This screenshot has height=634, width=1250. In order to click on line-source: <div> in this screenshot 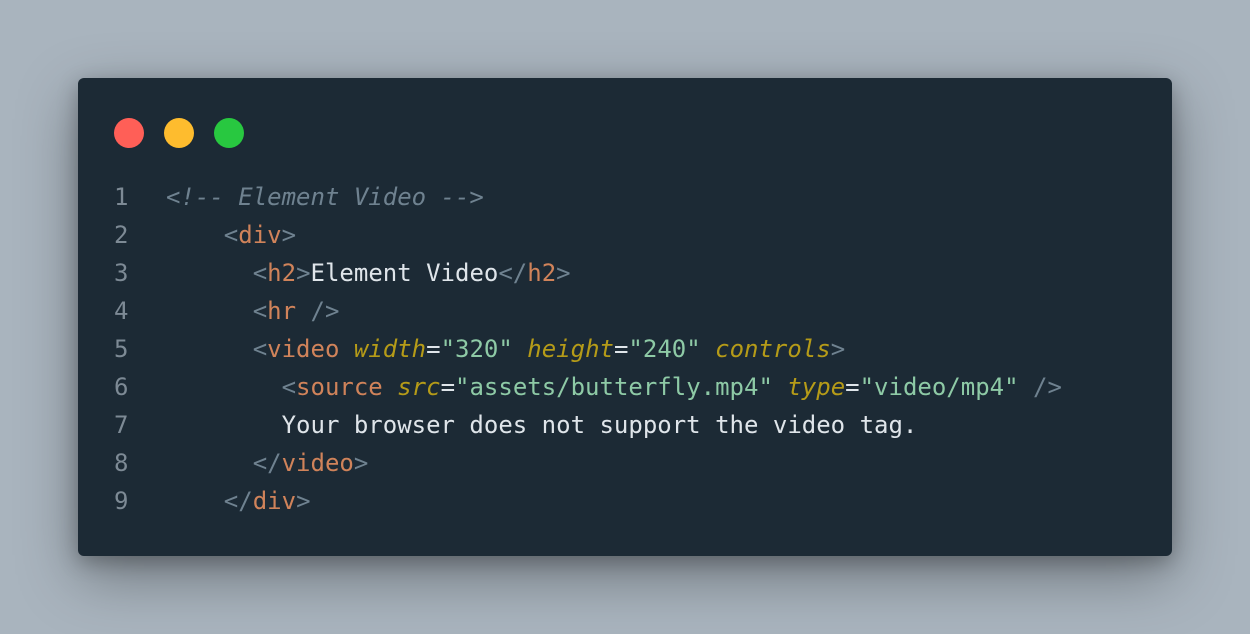, I will do `click(231, 235)`.